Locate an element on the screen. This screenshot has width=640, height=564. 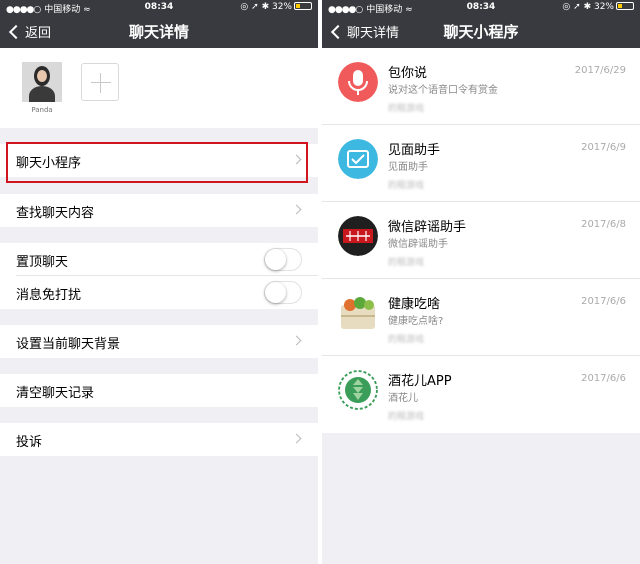
list-item: 见面助手 见面助手 的租游戏 2017/6/9 is located at coordinates (481, 163).